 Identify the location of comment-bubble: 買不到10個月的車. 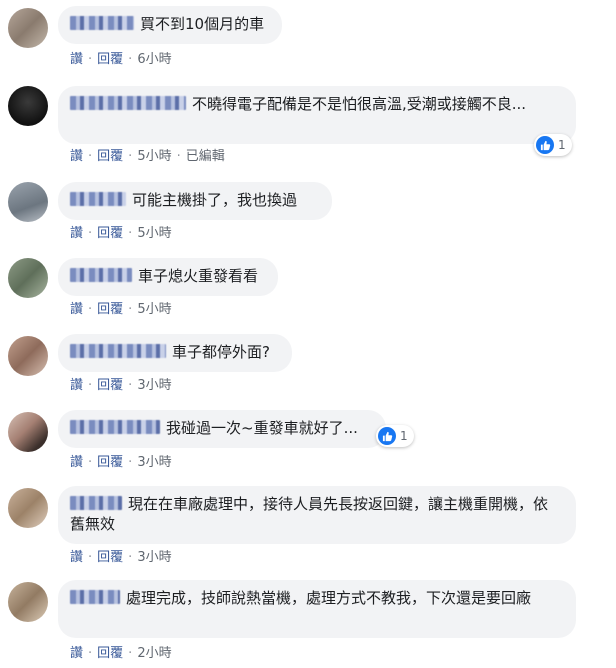
(170, 25).